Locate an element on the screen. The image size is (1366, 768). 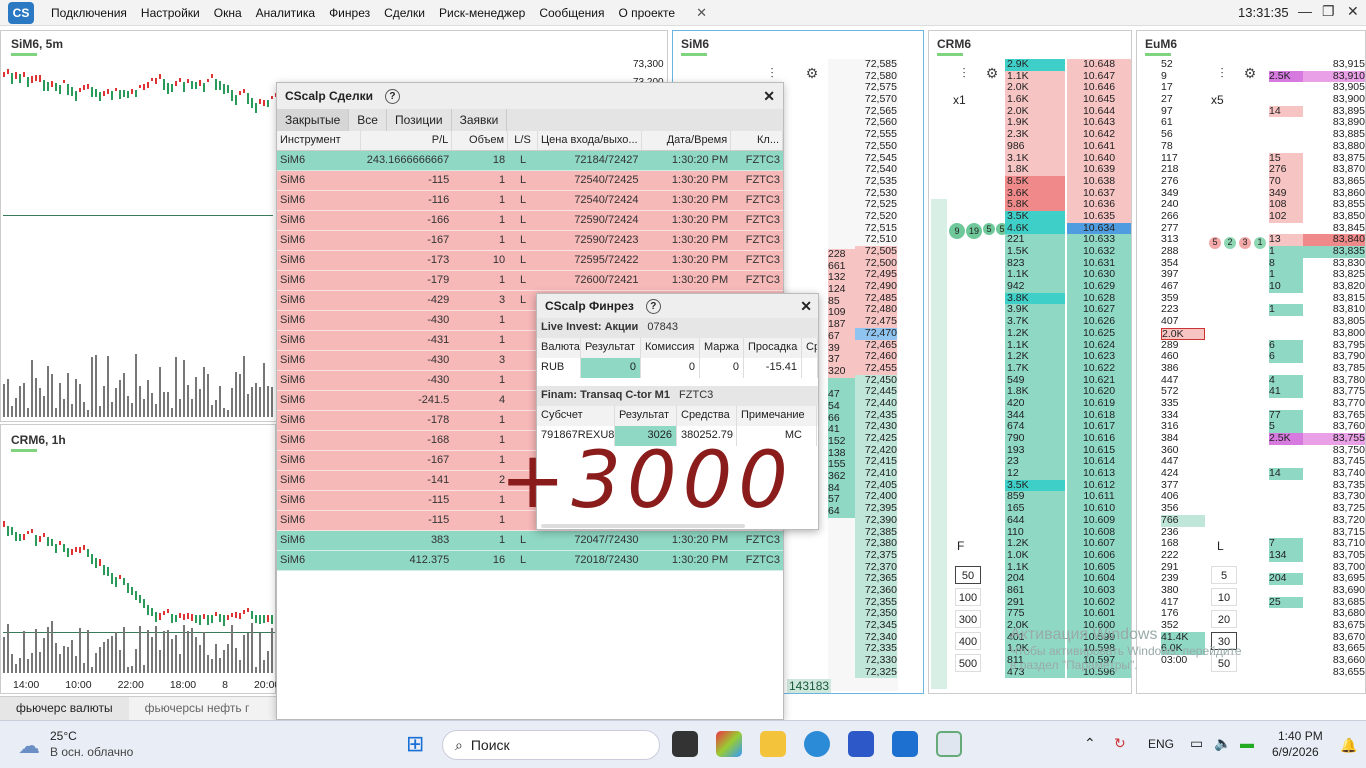
copilot-icon is located at coordinates (729, 744).